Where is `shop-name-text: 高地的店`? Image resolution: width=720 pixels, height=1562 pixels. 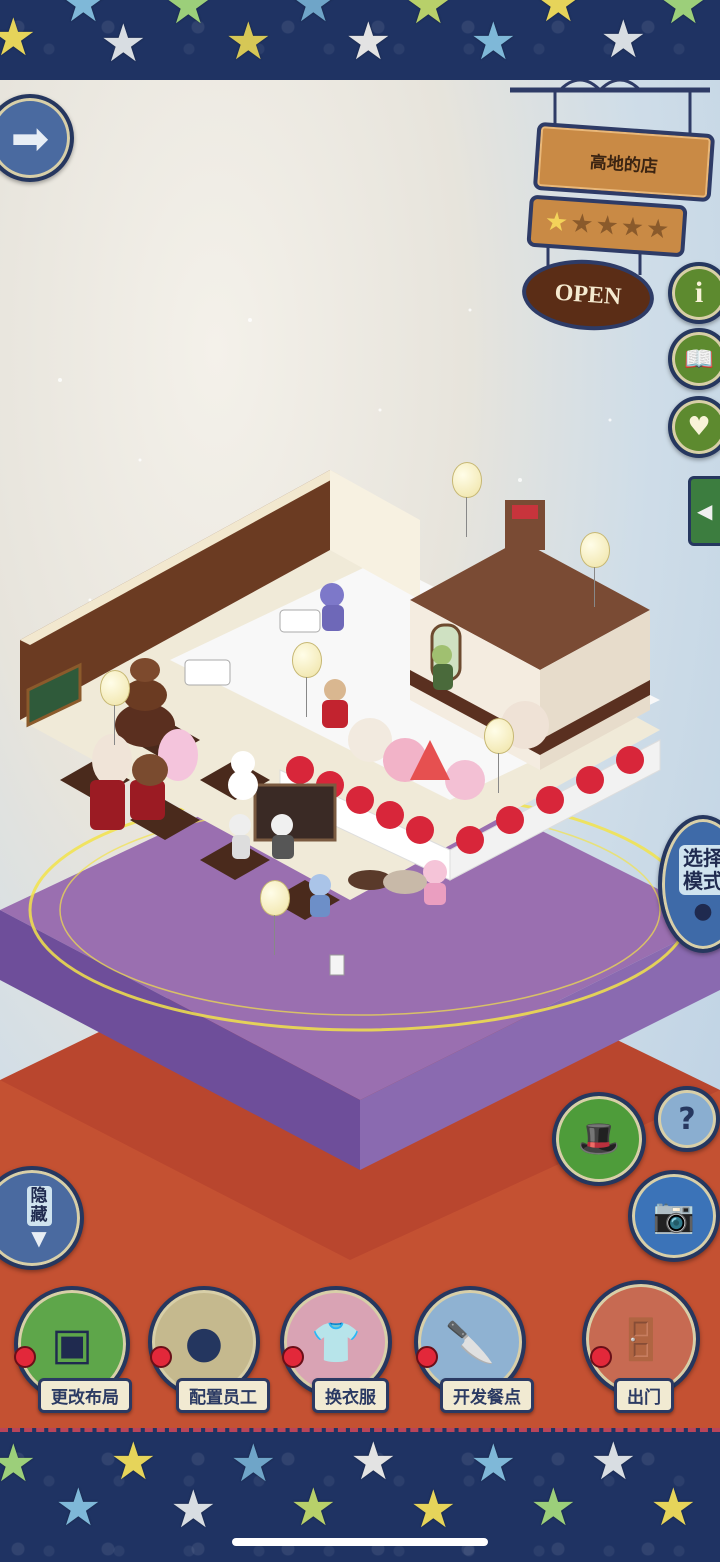 shop-name-text: 高地的店 is located at coordinates (624, 164).